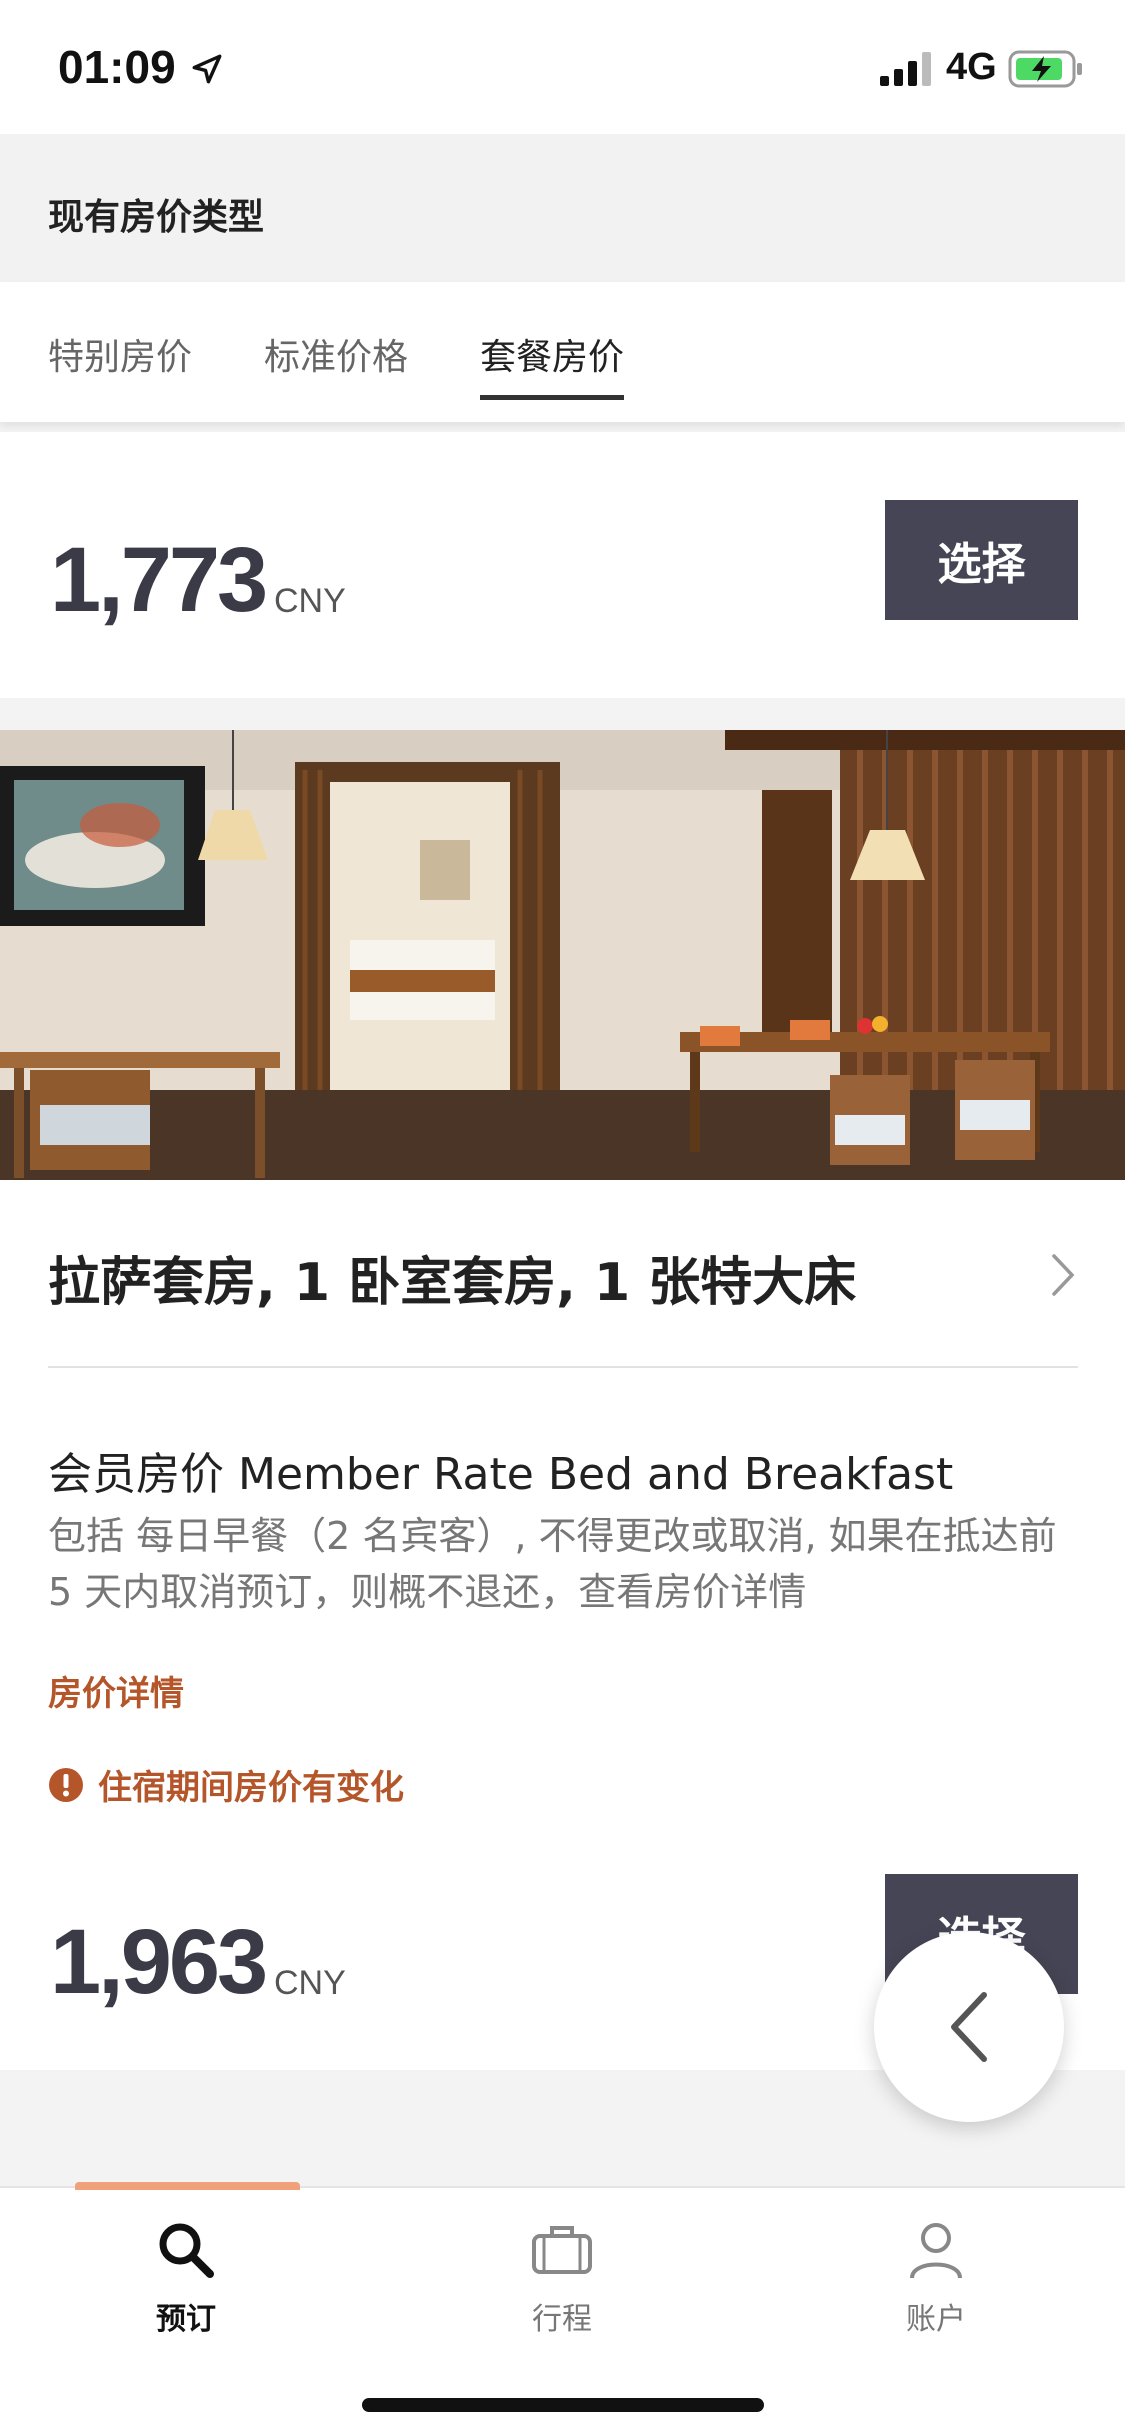 The width and height of the screenshot is (1125, 2436). Describe the element at coordinates (562, 67) in the screenshot. I see `status-bar: 01:09 4G` at that location.